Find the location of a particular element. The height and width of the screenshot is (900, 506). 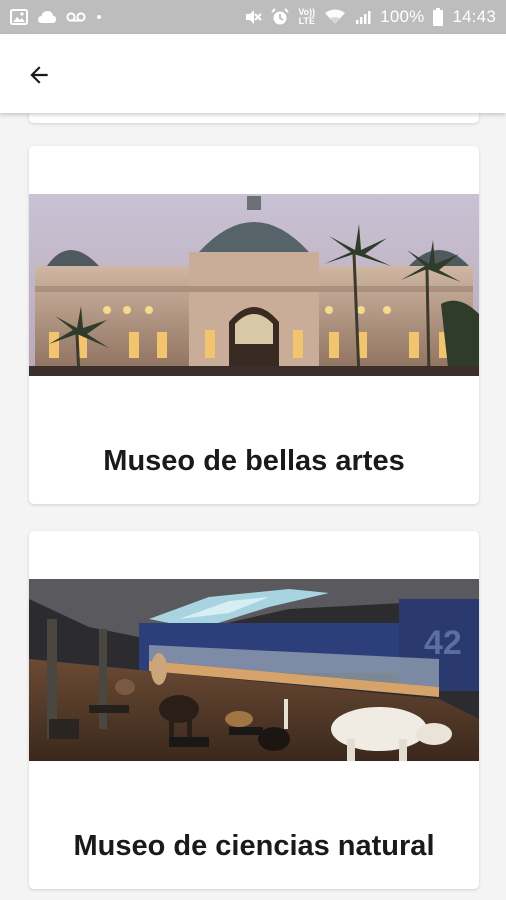

svg-text: 42 is located at coordinates (443, 643).